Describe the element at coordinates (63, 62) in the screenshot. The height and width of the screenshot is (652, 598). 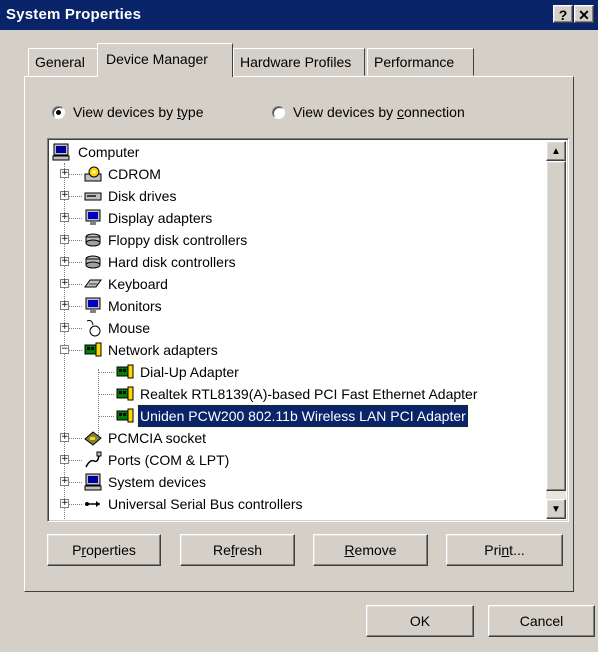
I see `tab-general: General` at that location.